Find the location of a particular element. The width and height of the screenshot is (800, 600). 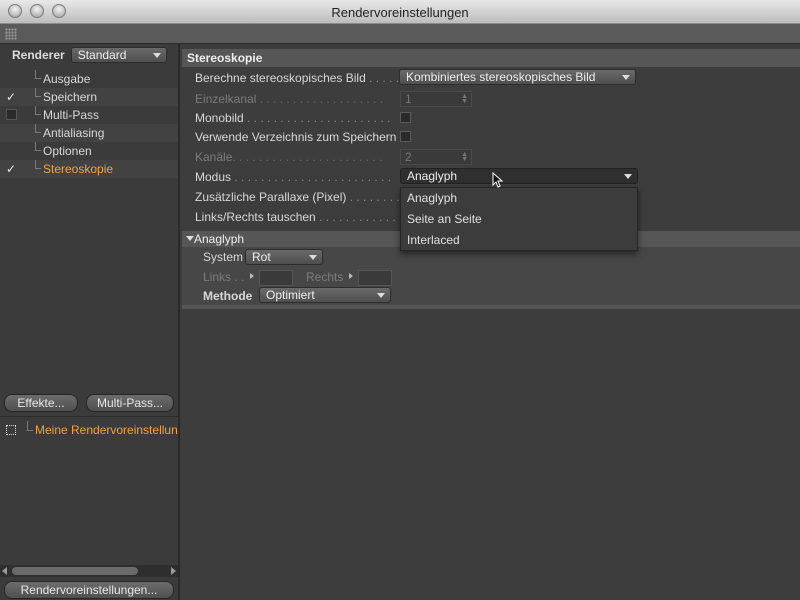

left-color-label: Links . . is located at coordinates (224, 277).